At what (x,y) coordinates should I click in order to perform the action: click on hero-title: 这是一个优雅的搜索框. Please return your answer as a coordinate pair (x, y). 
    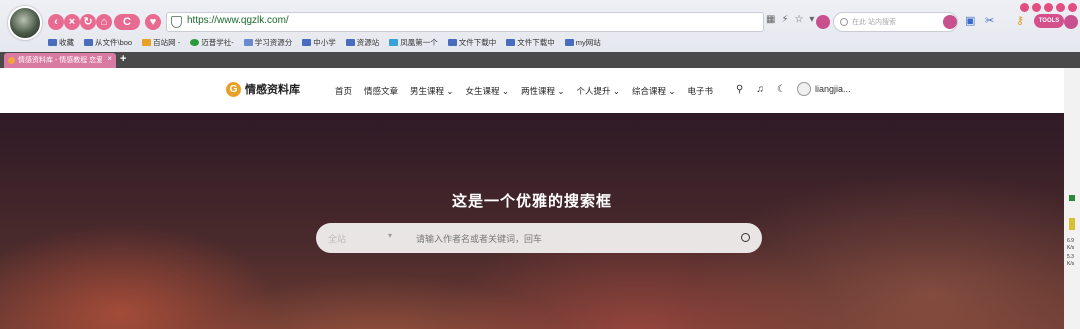
    Looking at the image, I should click on (531, 201).